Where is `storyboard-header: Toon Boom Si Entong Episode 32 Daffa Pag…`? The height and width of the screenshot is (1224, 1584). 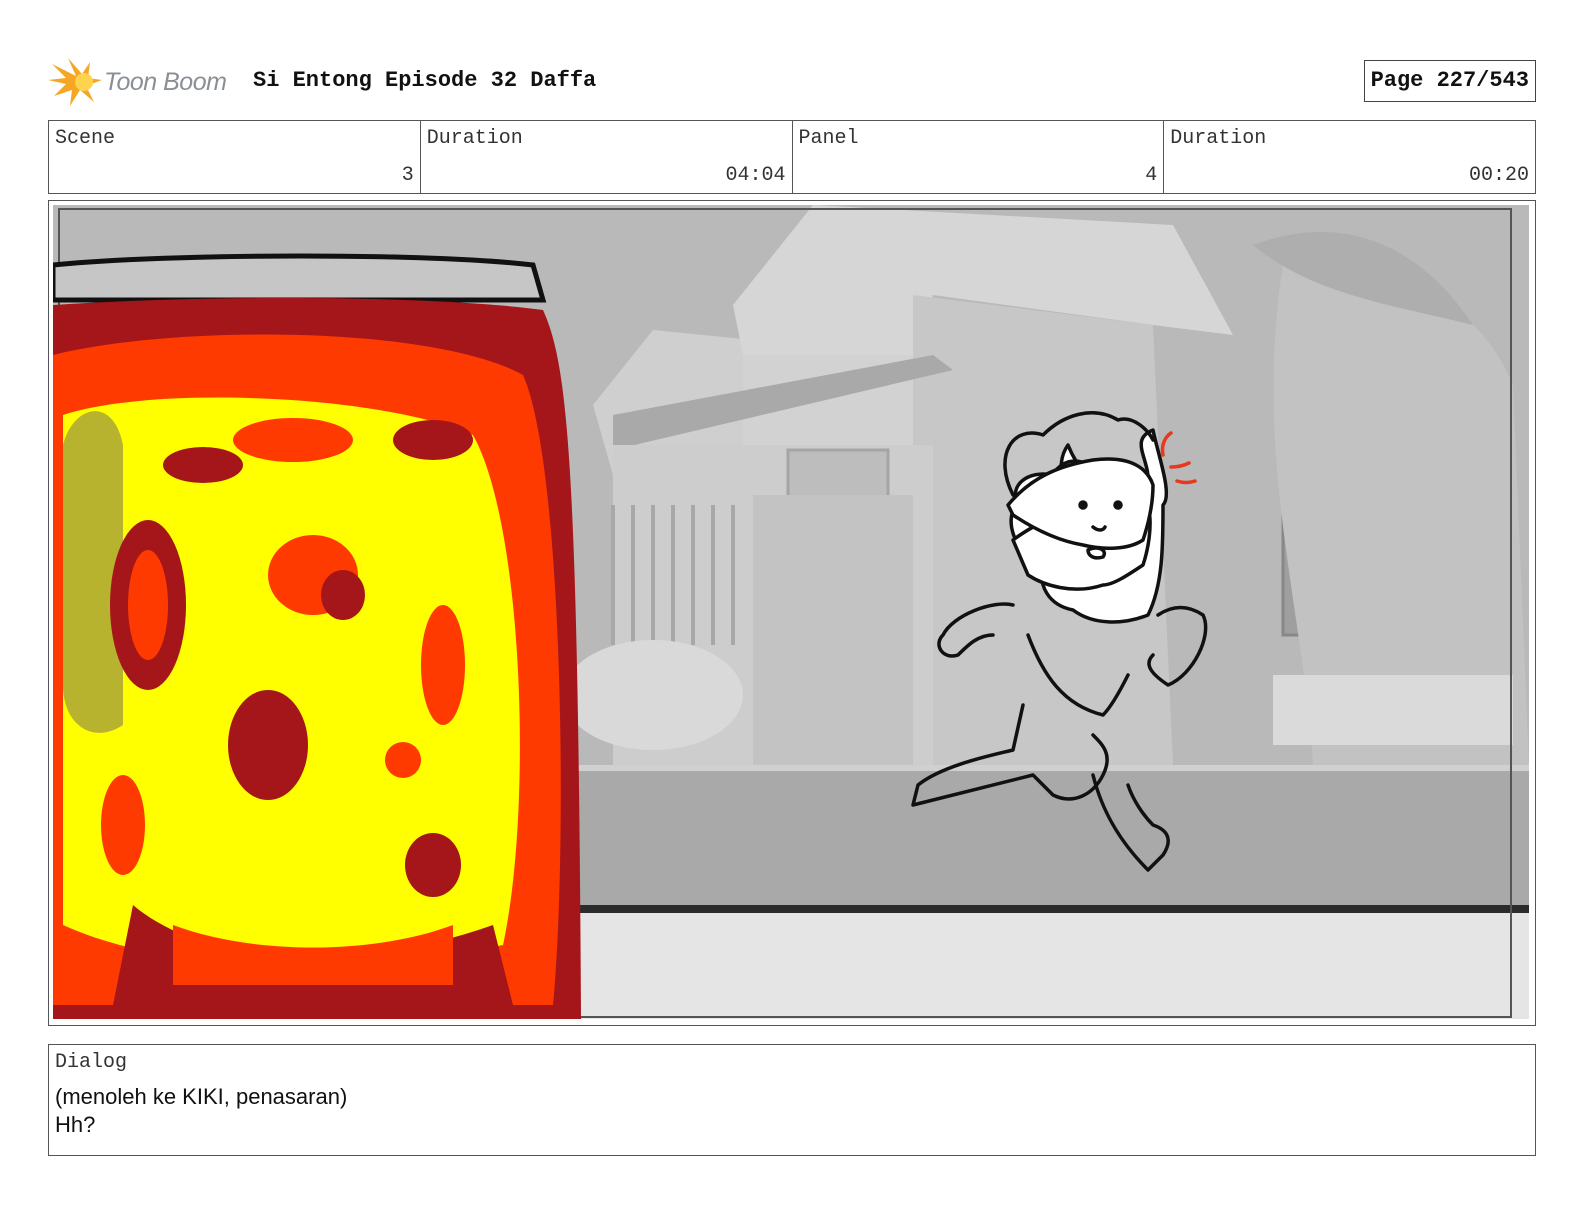
storyboard-header: Toon Boom Si Entong Episode 32 Daffa Pag… is located at coordinates (792, 82).